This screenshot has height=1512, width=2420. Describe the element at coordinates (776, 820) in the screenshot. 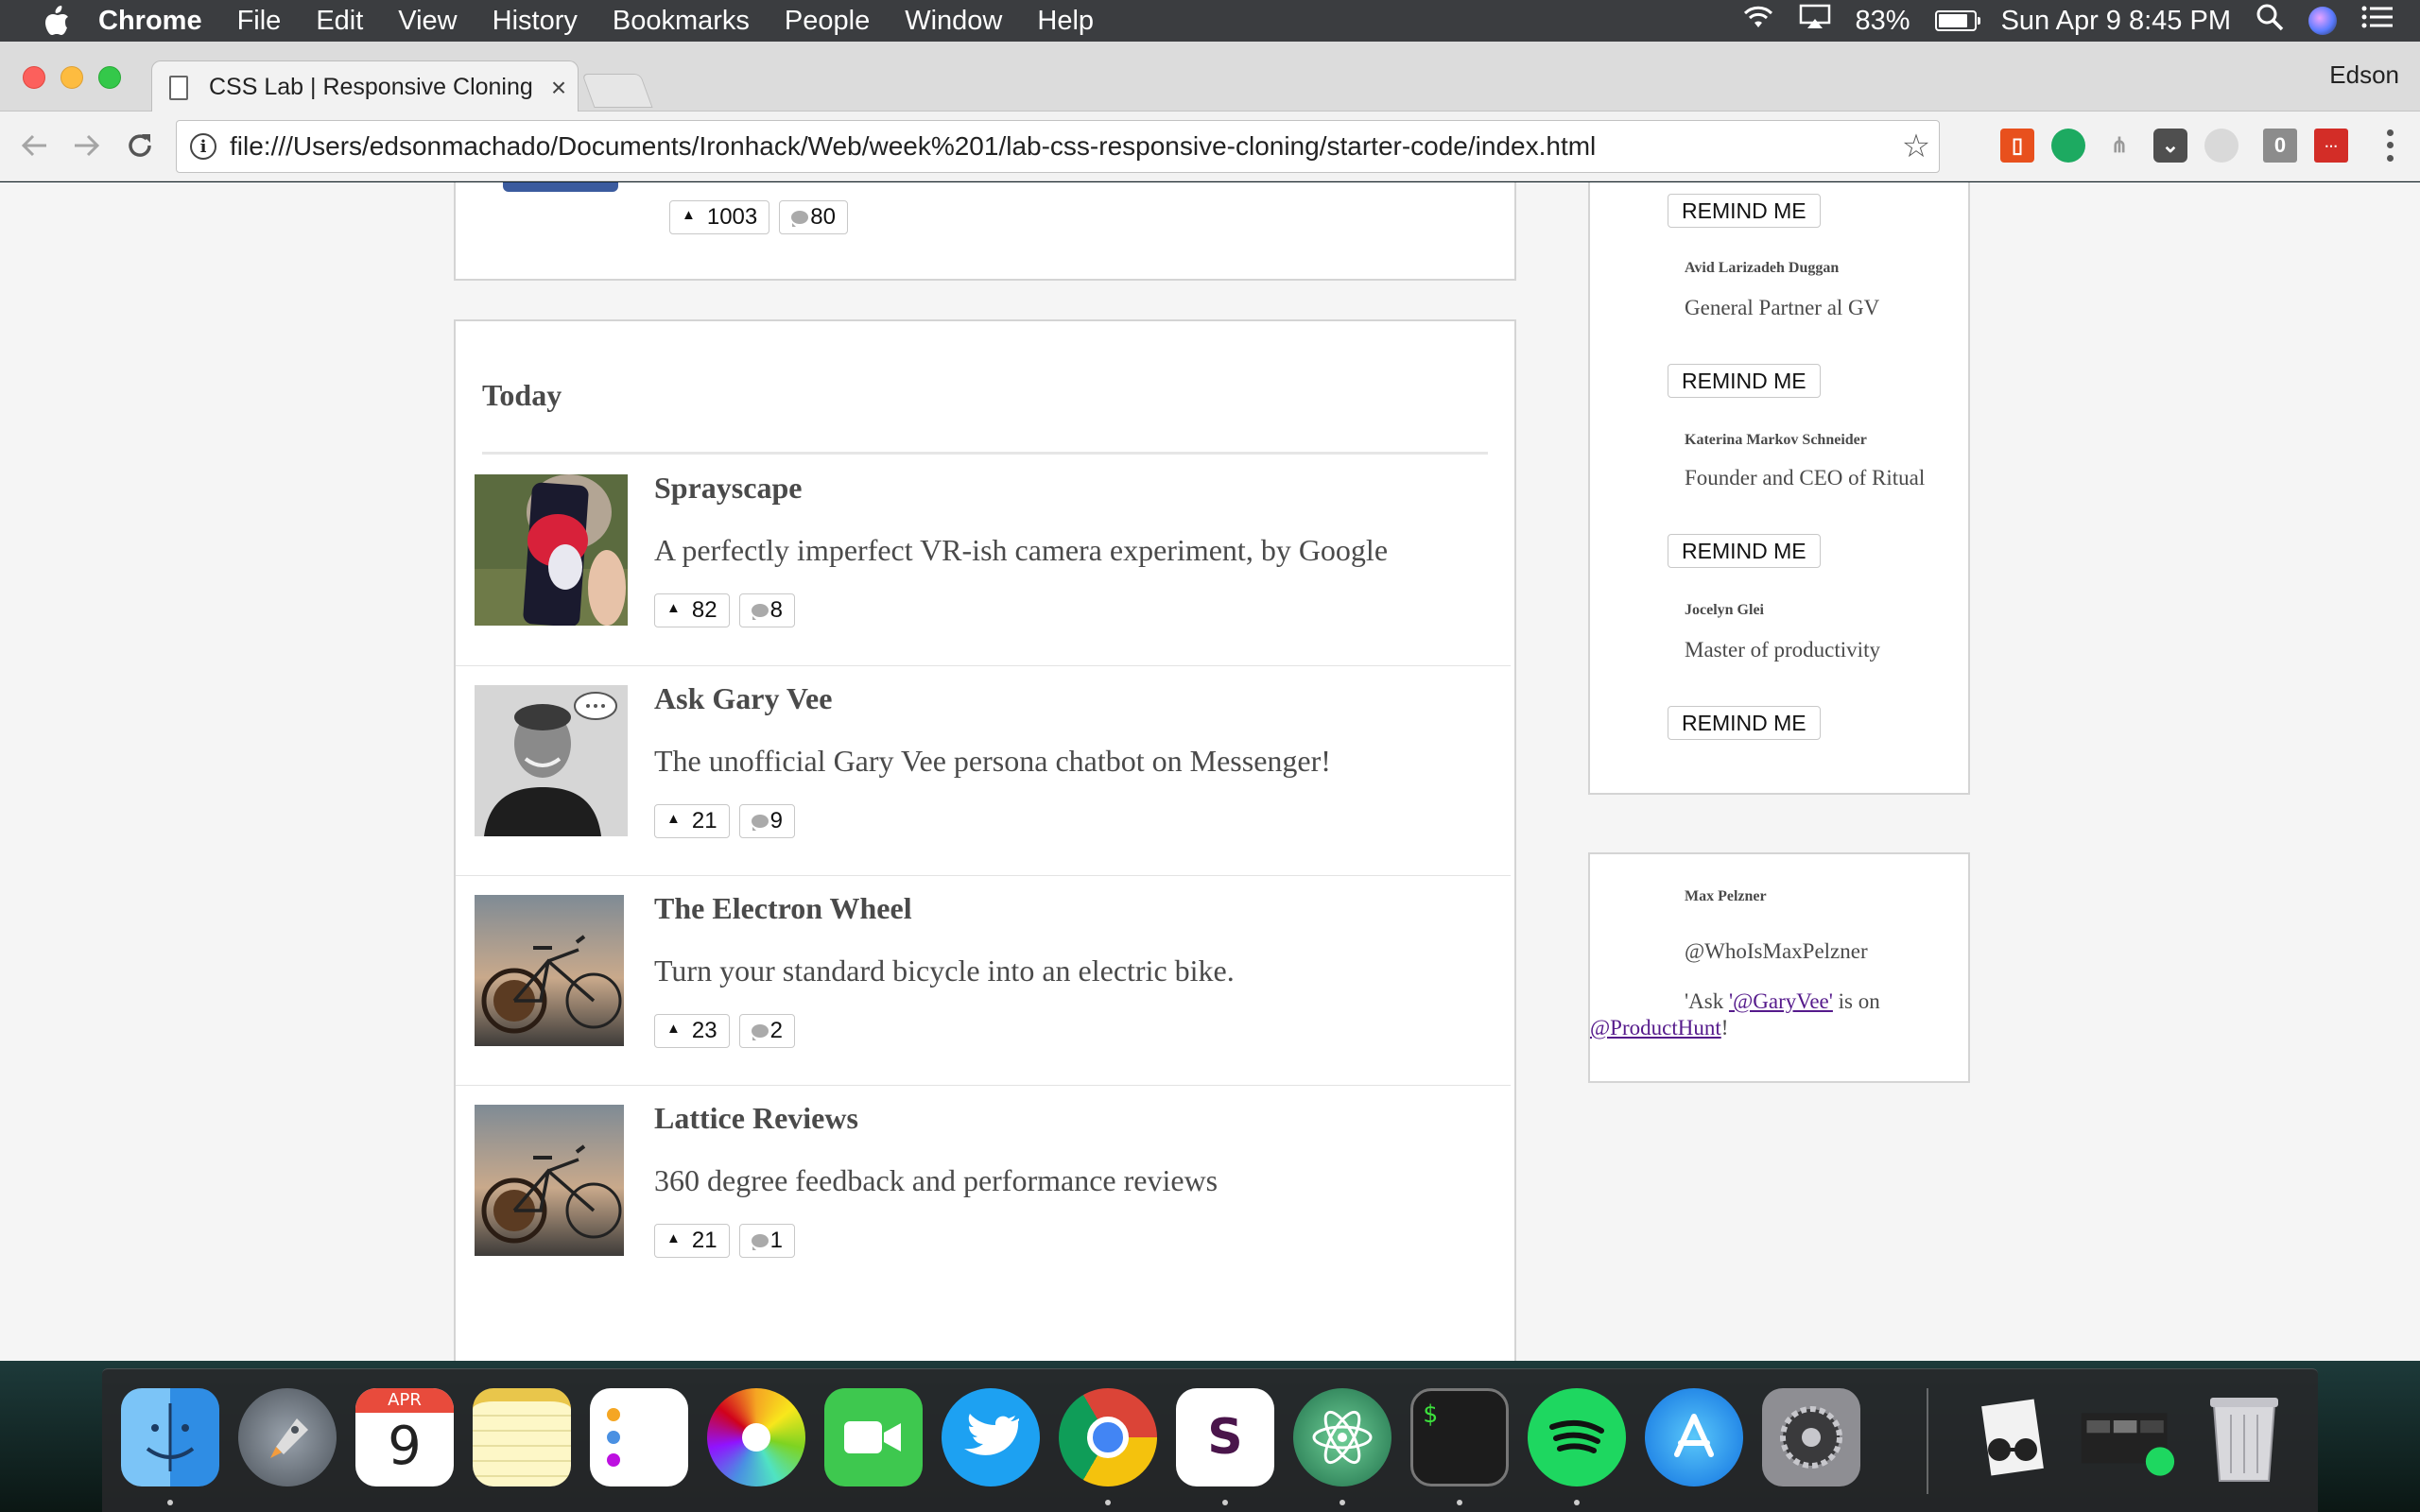

I see `comment-count: 9` at that location.